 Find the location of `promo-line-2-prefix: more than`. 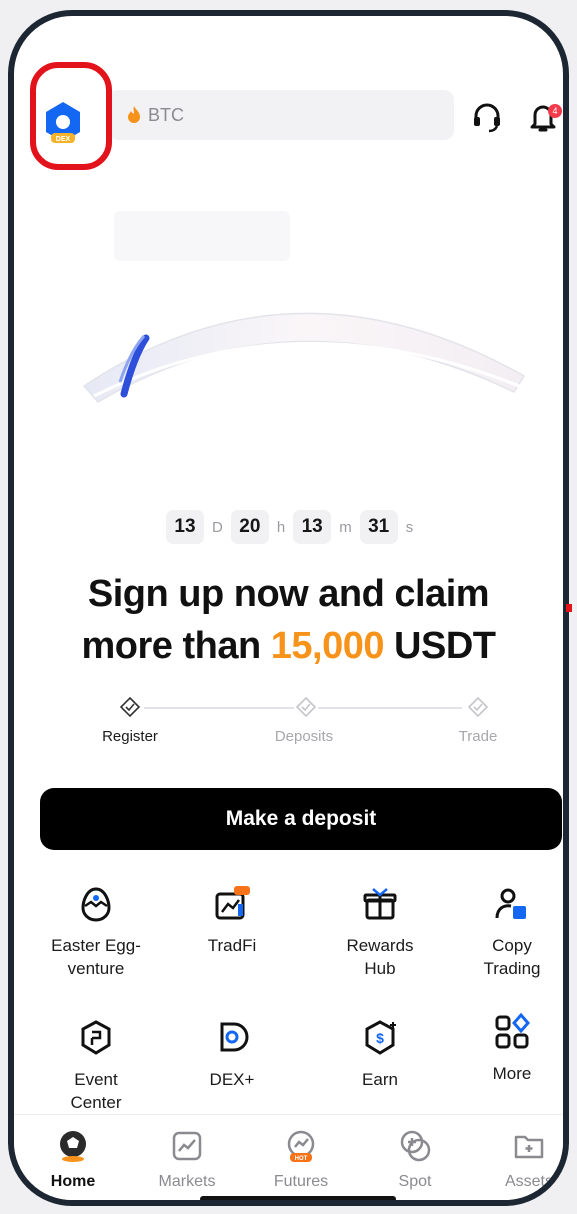

promo-line-2-prefix: more than is located at coordinates (176, 646).